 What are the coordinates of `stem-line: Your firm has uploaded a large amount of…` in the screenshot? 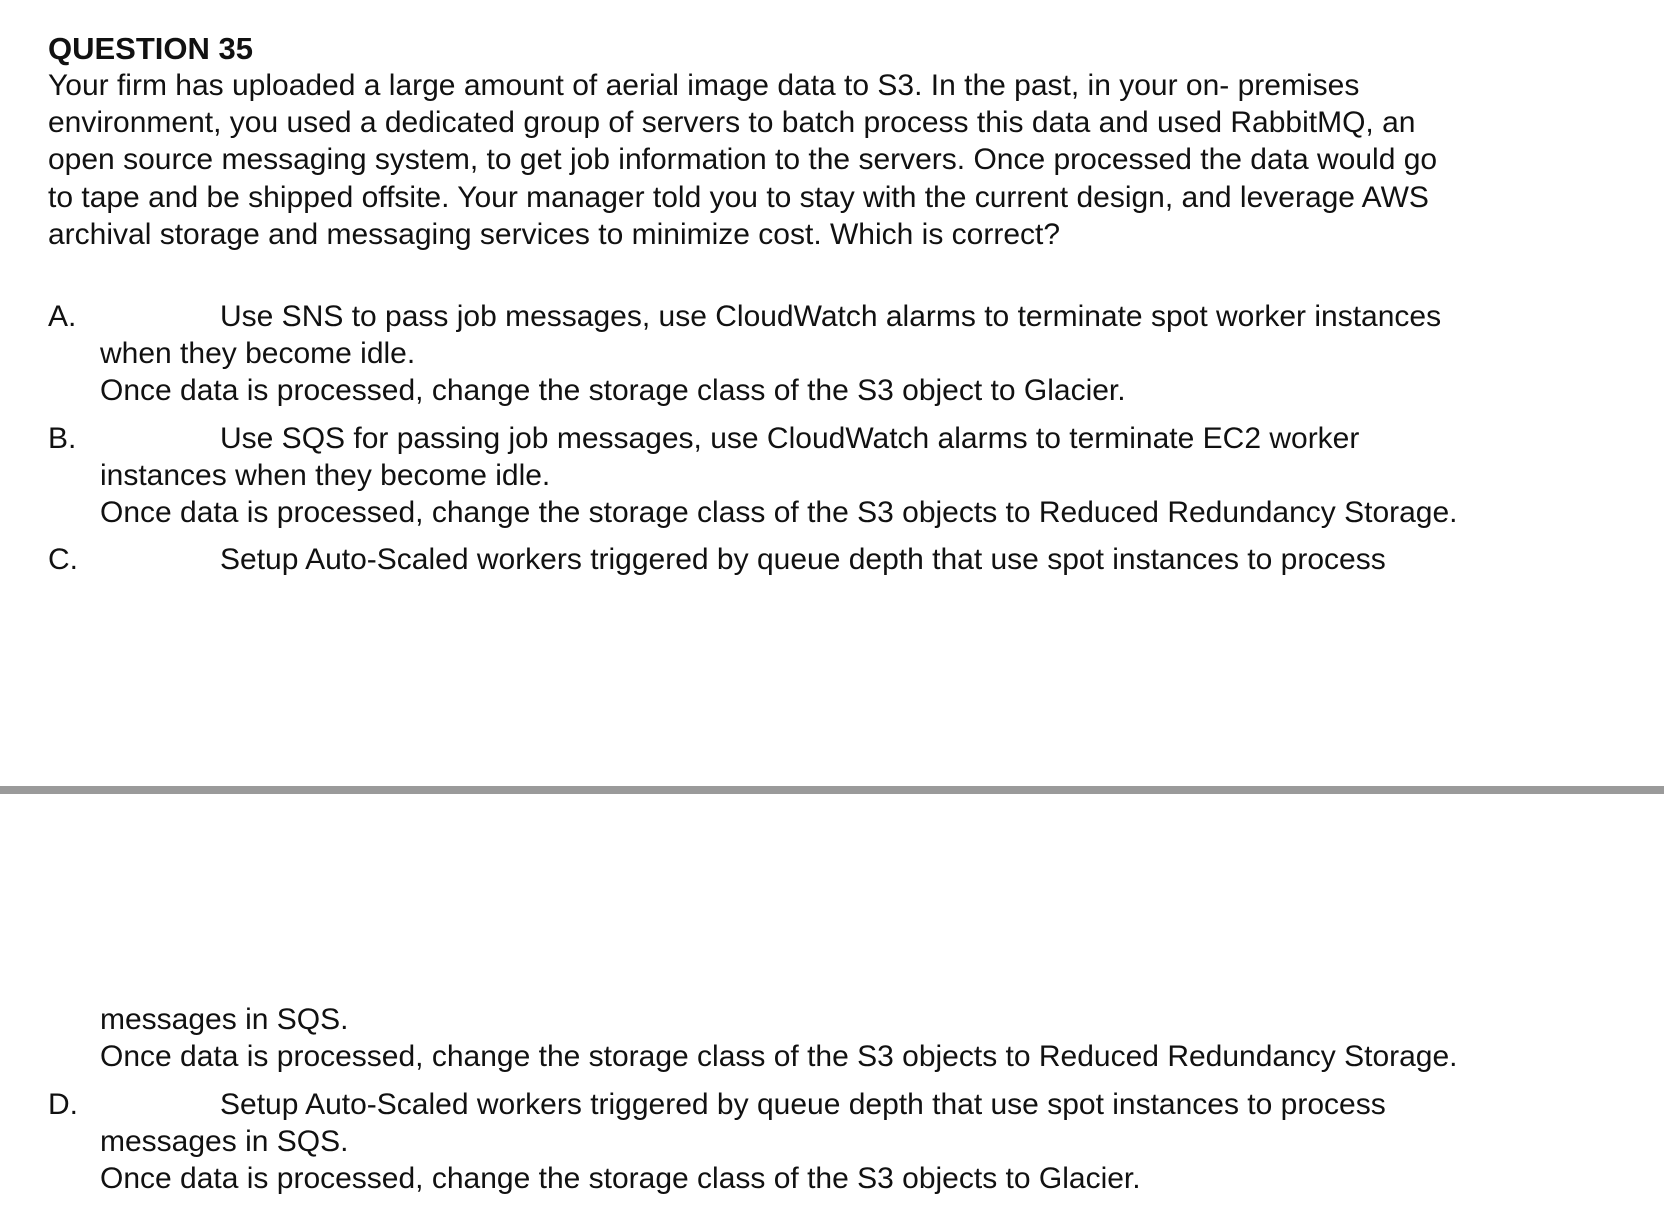 It's located at (704, 85).